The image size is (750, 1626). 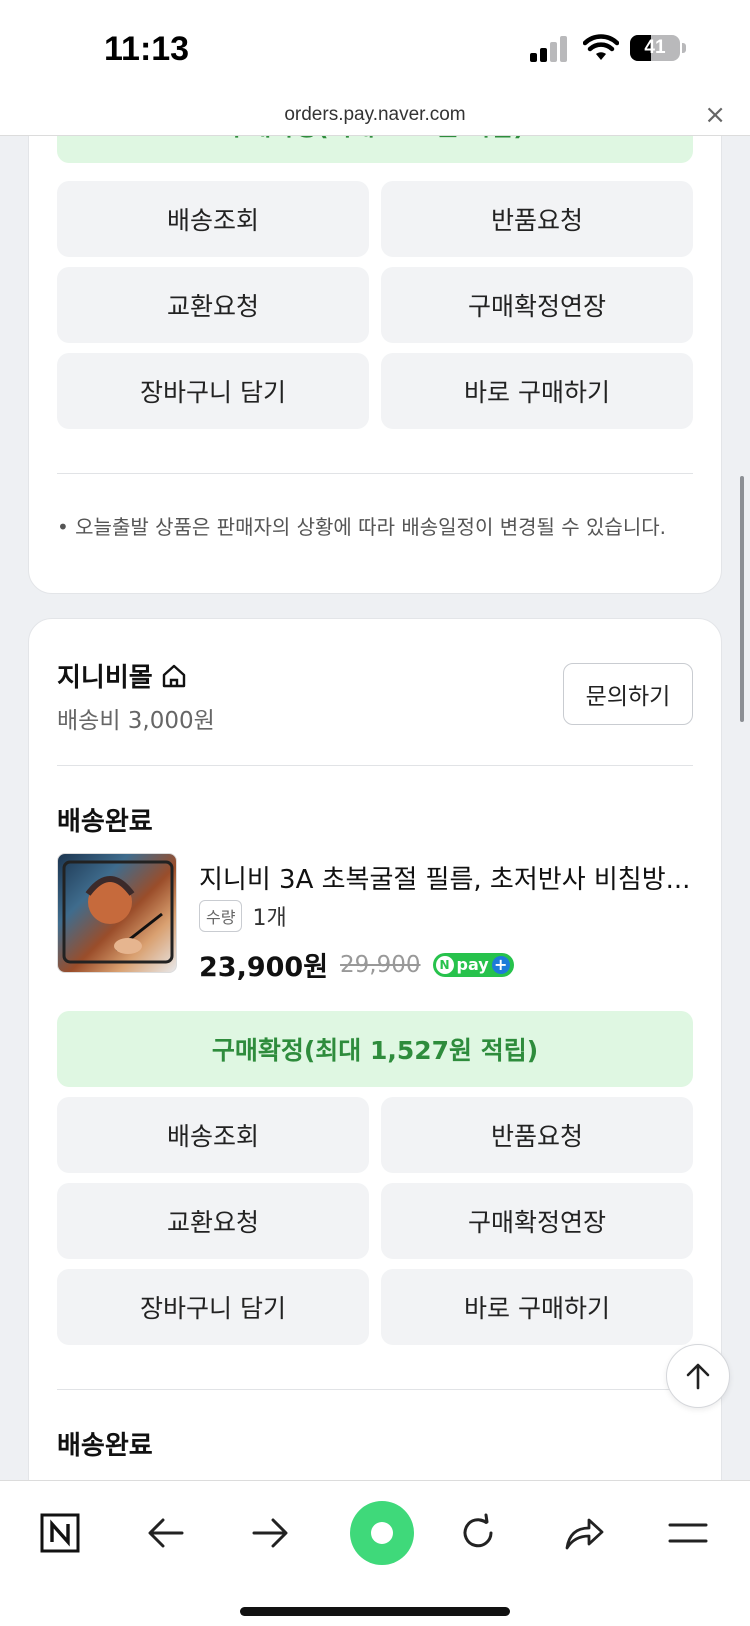 I want to click on status-bar: 11:13 41, so click(x=375, y=48).